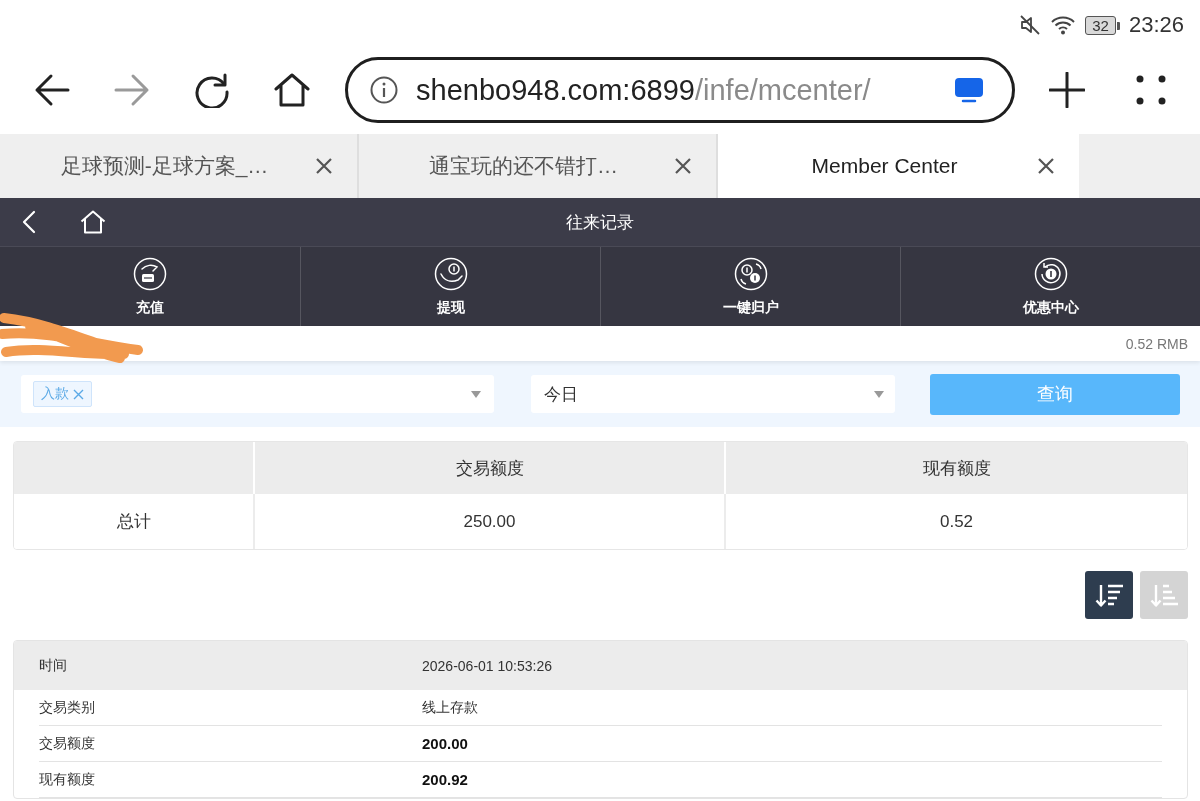  What do you see at coordinates (487, 665) in the screenshot?
I see `field-value: 2026-06-01 10:53:26` at bounding box center [487, 665].